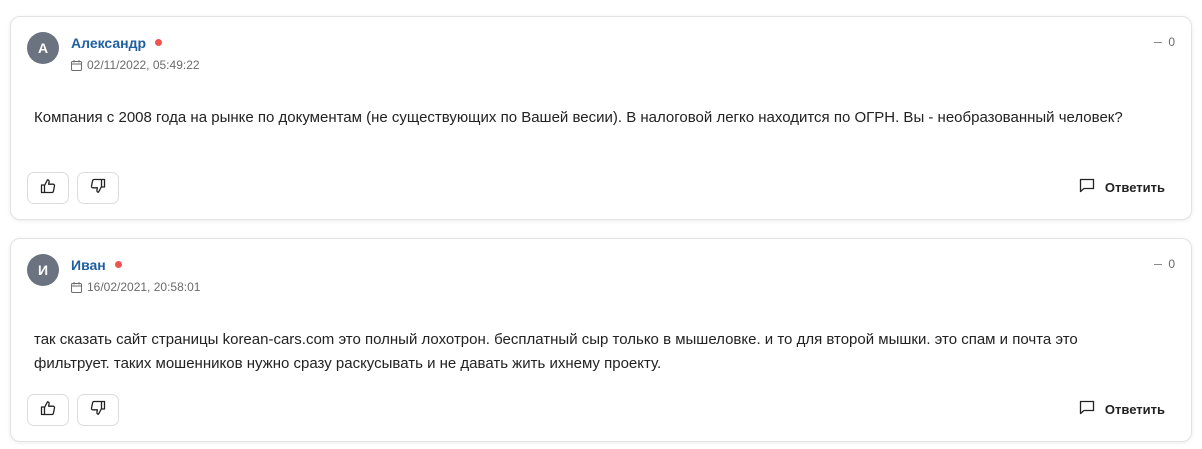 The width and height of the screenshot is (1202, 449). What do you see at coordinates (143, 65) in the screenshot?
I see `date-text: 02/11/2022, 05:49:22` at bounding box center [143, 65].